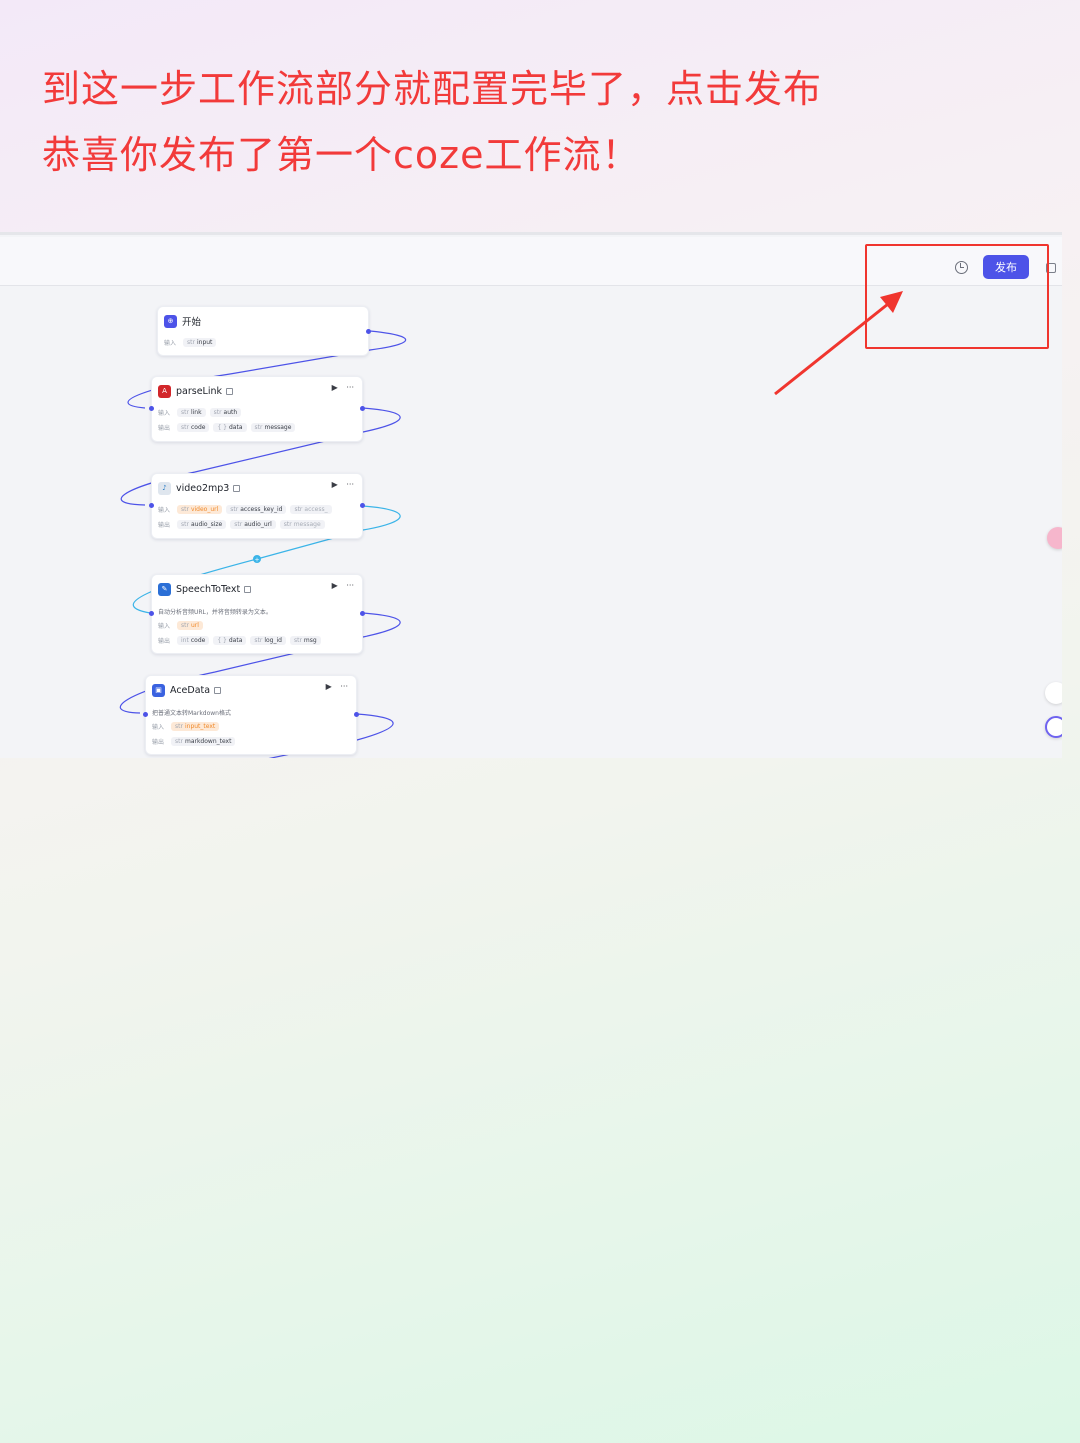  Describe the element at coordinates (831, 349) in the screenshot. I see `annotation-arrow-shaft` at that location.